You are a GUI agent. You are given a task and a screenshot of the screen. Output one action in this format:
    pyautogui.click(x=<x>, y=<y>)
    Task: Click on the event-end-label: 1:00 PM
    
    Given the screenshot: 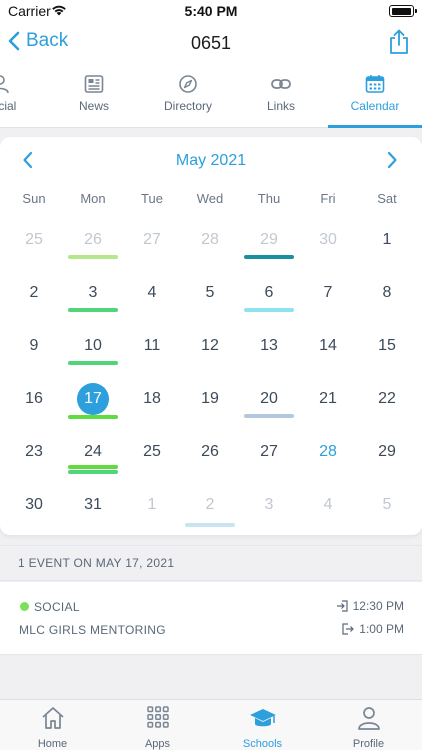 What is the action you would take?
    pyautogui.click(x=381, y=629)
    